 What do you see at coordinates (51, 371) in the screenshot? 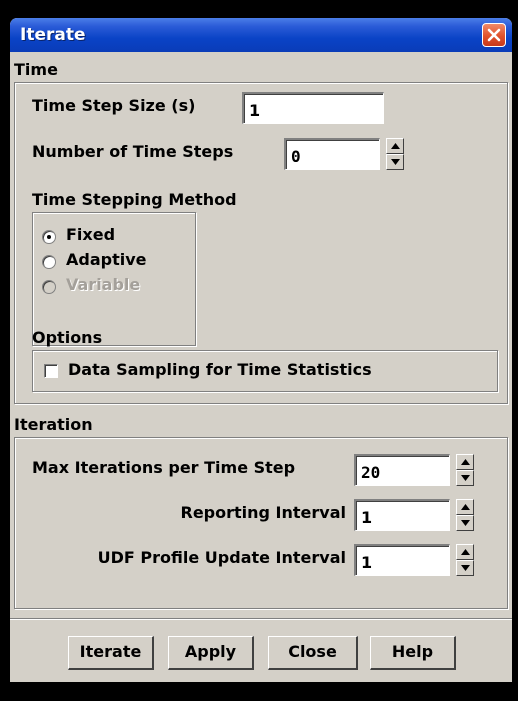
I see `data-sampling-checkbox` at bounding box center [51, 371].